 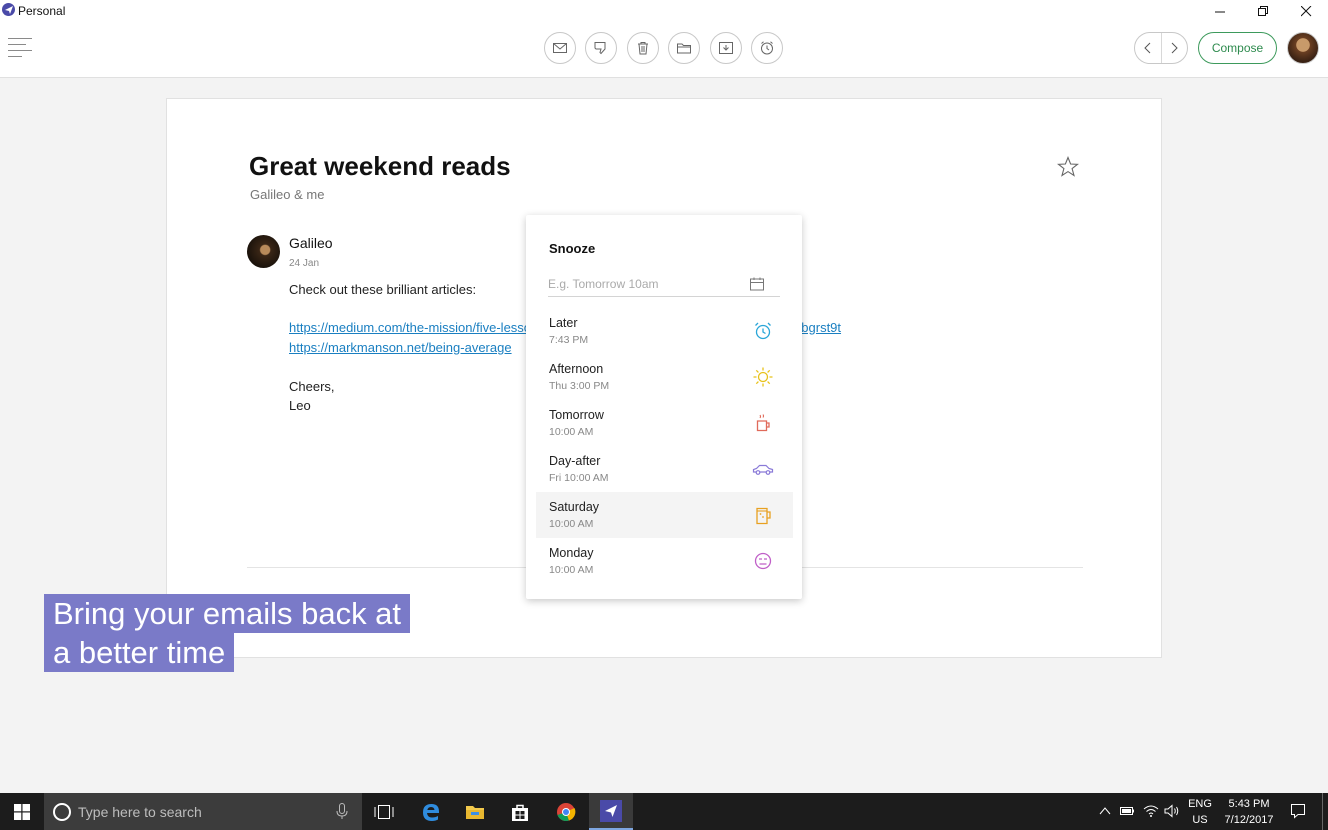 I want to click on close-button, so click(x=1306, y=11).